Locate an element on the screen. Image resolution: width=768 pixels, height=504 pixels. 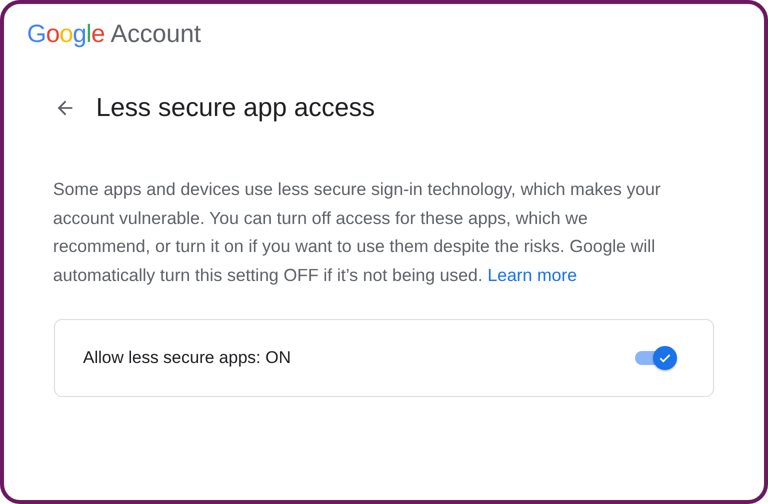
setting-label: Allow less secure apps: ON is located at coordinates (187, 358).